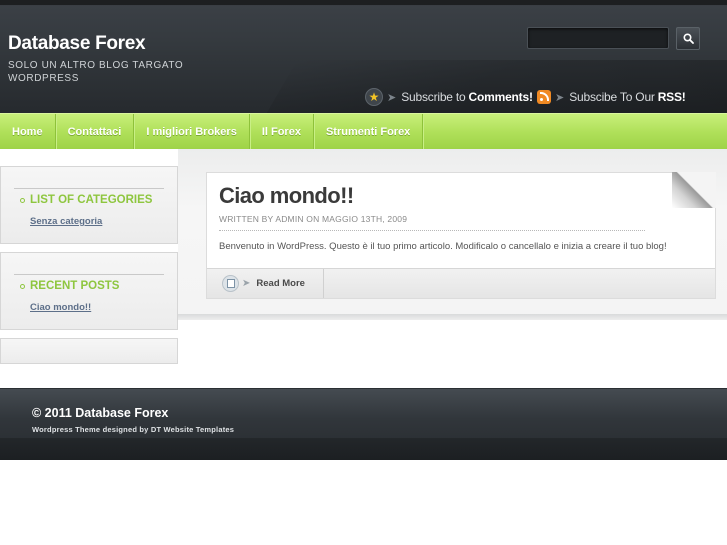  Describe the element at coordinates (77, 44) in the screenshot. I see `site-title: Database Forex` at that location.